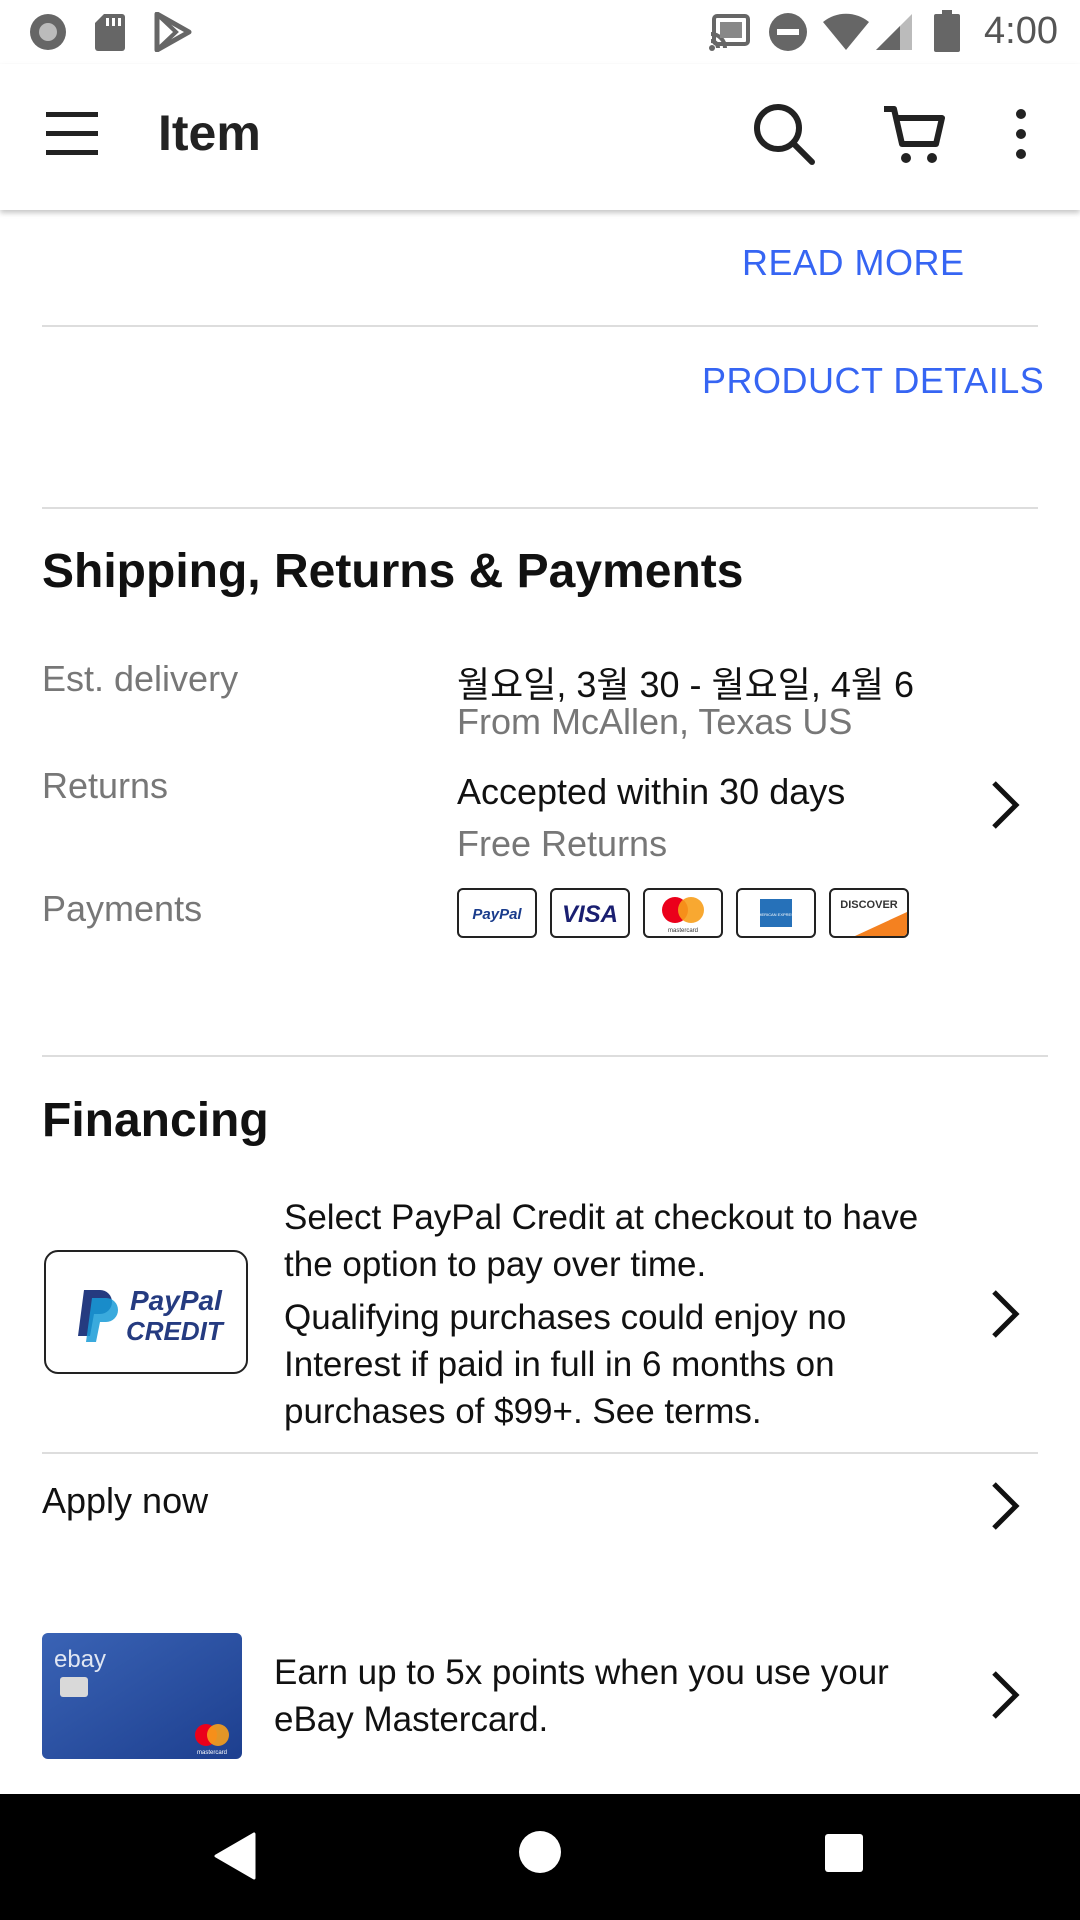 This screenshot has width=1080, height=1920. Describe the element at coordinates (1021, 31) in the screenshot. I see `clock: 4:00` at that location.